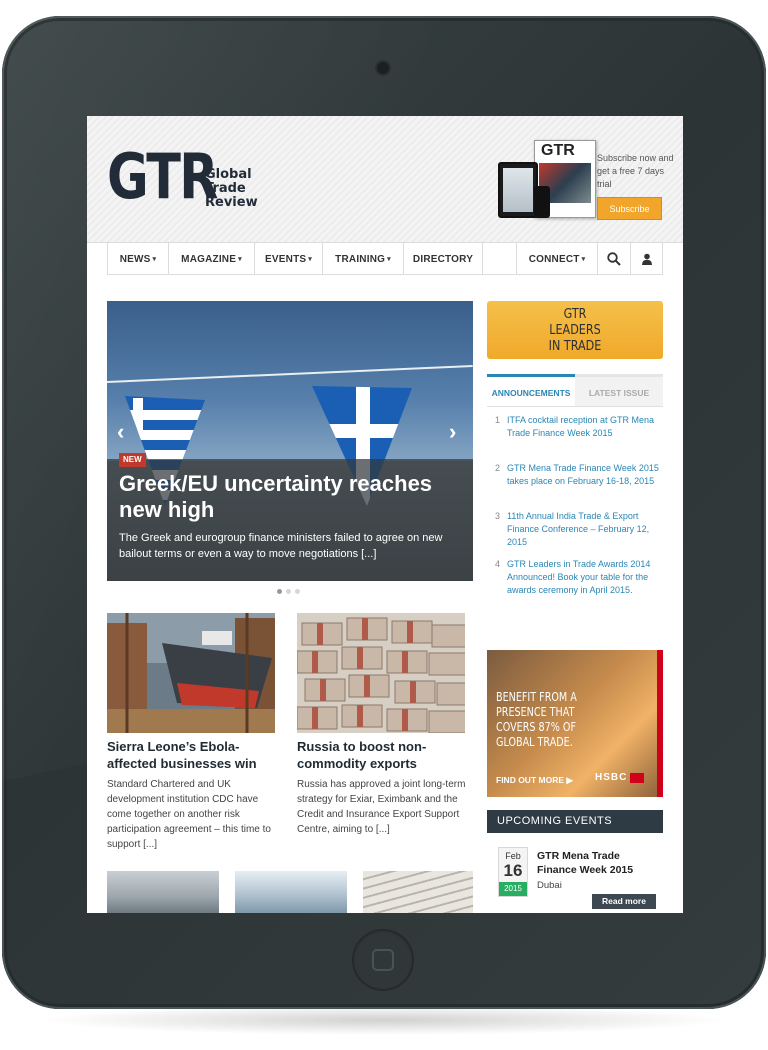  Describe the element at coordinates (549, 885) in the screenshot. I see `event-location: Dubai` at that location.